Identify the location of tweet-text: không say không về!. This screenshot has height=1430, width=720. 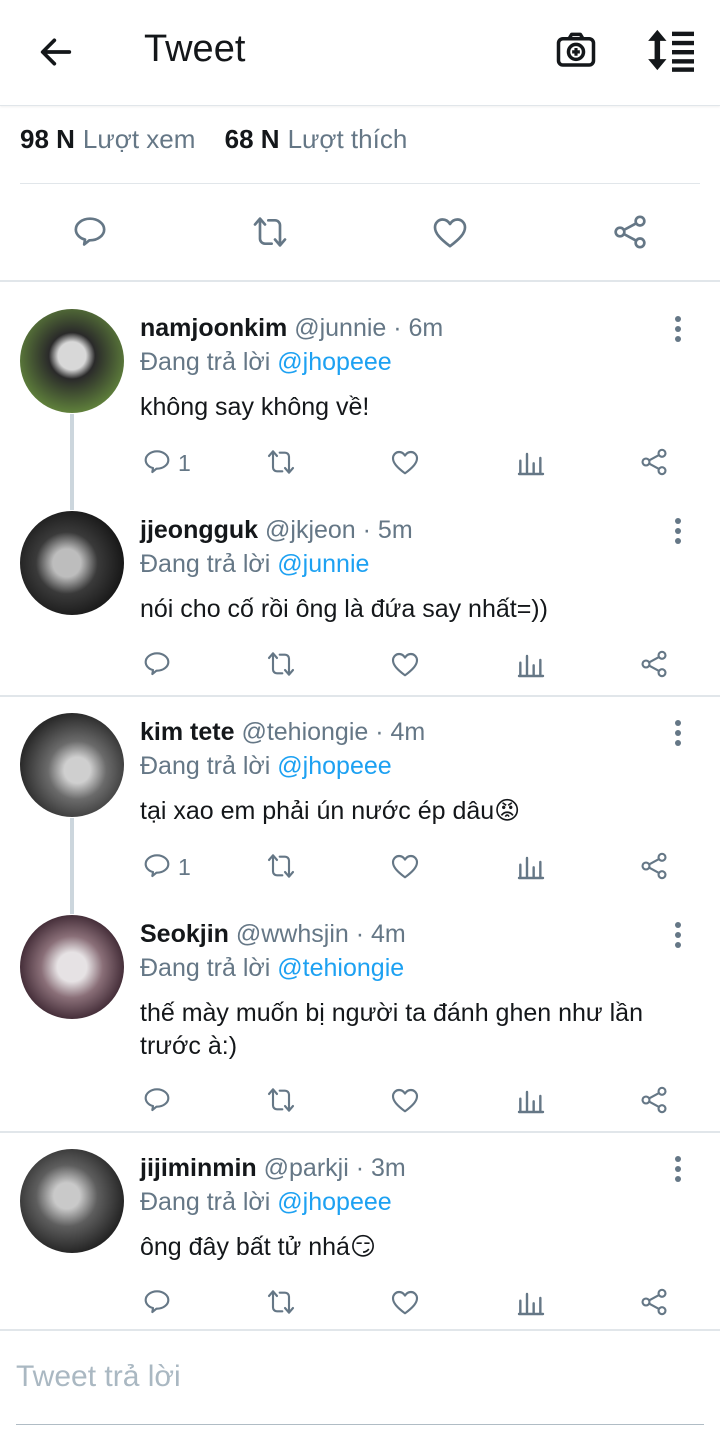
(255, 407).